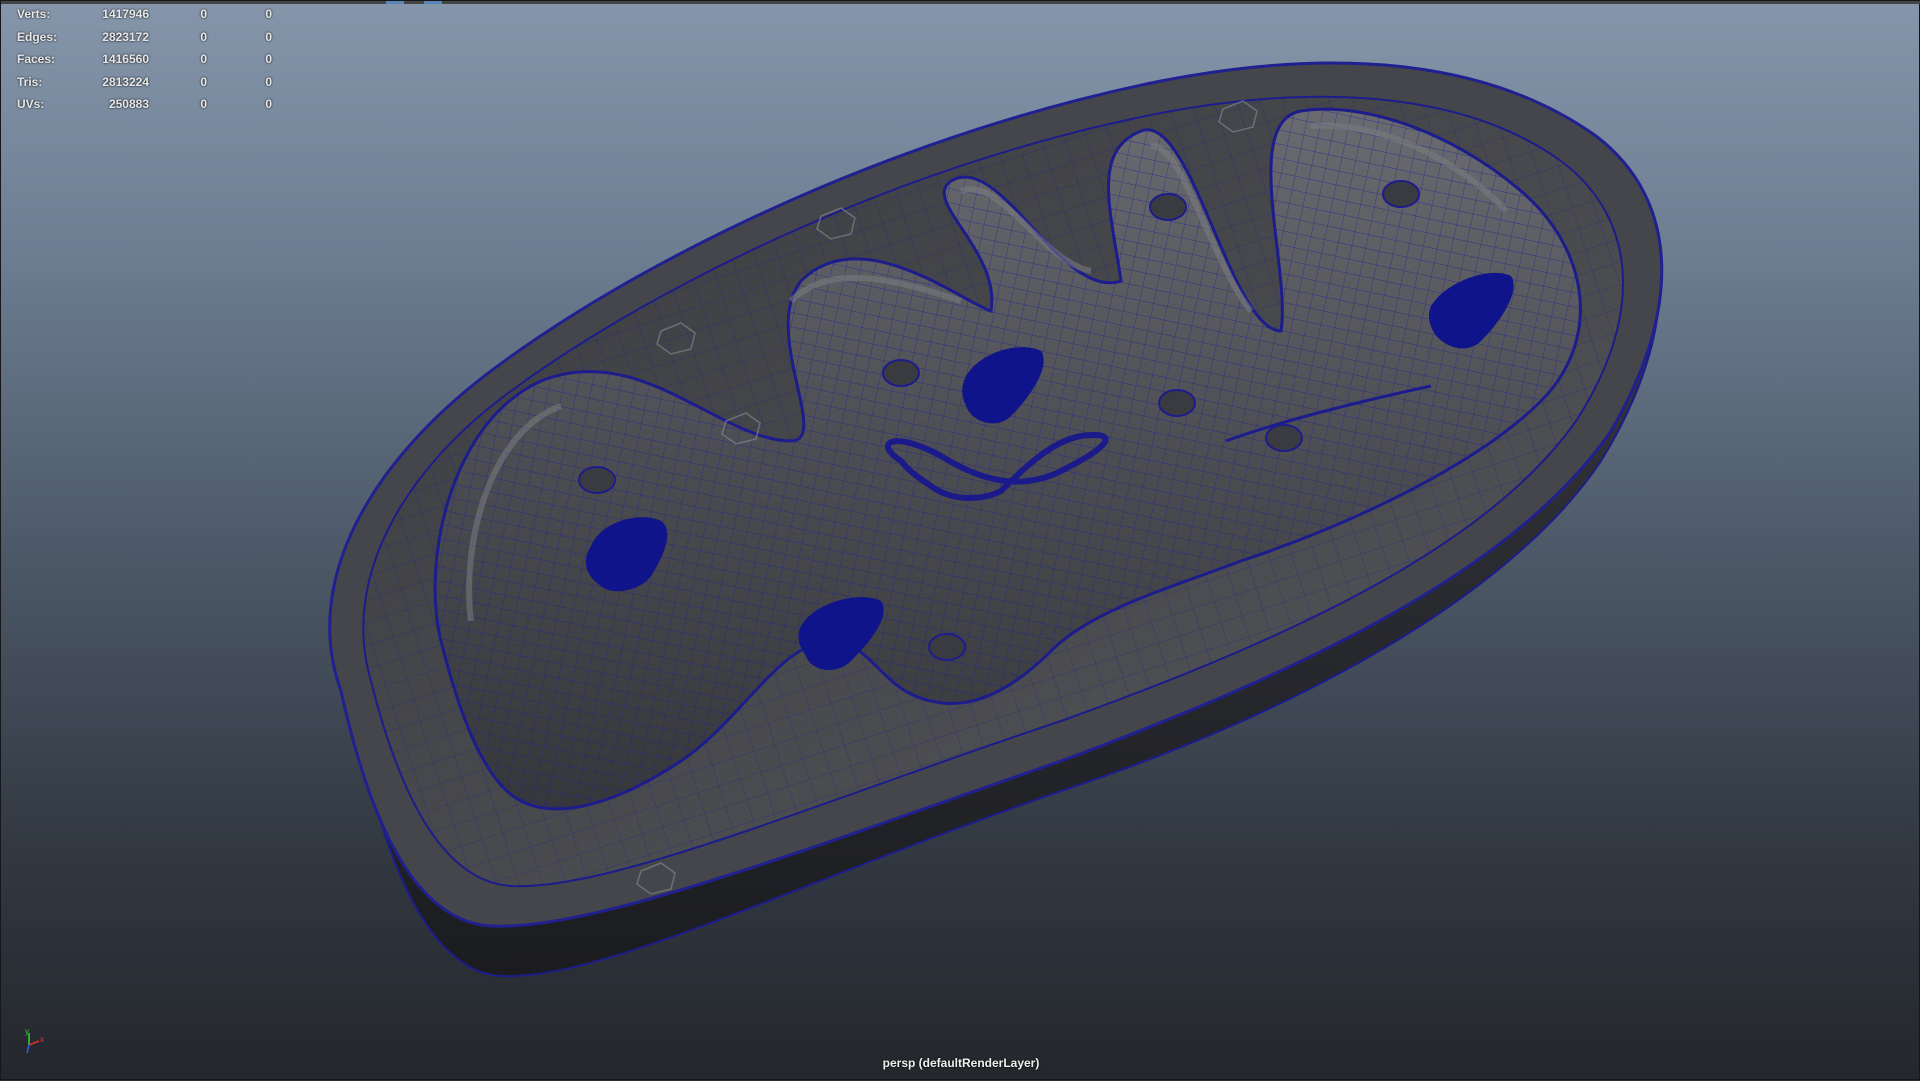 This screenshot has width=1920, height=1081. What do you see at coordinates (28, 1049) in the screenshot?
I see `axis-z-line` at bounding box center [28, 1049].